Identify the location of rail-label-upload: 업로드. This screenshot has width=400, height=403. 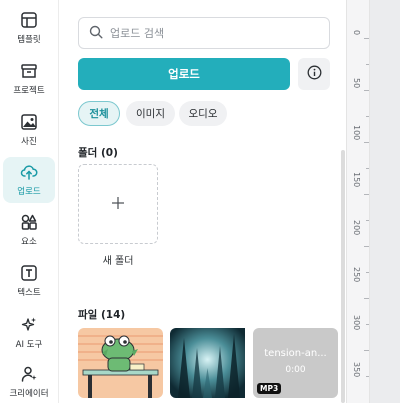
(29, 192).